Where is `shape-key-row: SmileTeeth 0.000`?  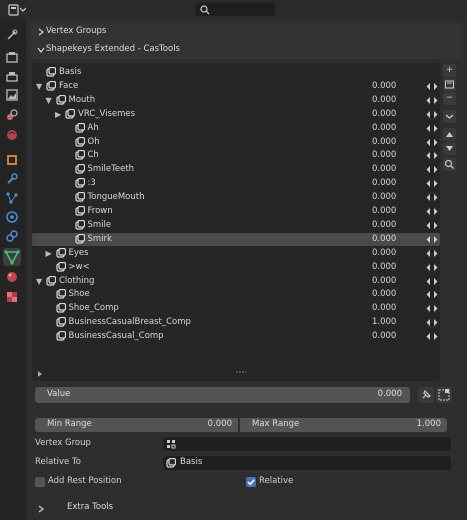
shape-key-row: SmileTeeth 0.000 is located at coordinates (236, 169).